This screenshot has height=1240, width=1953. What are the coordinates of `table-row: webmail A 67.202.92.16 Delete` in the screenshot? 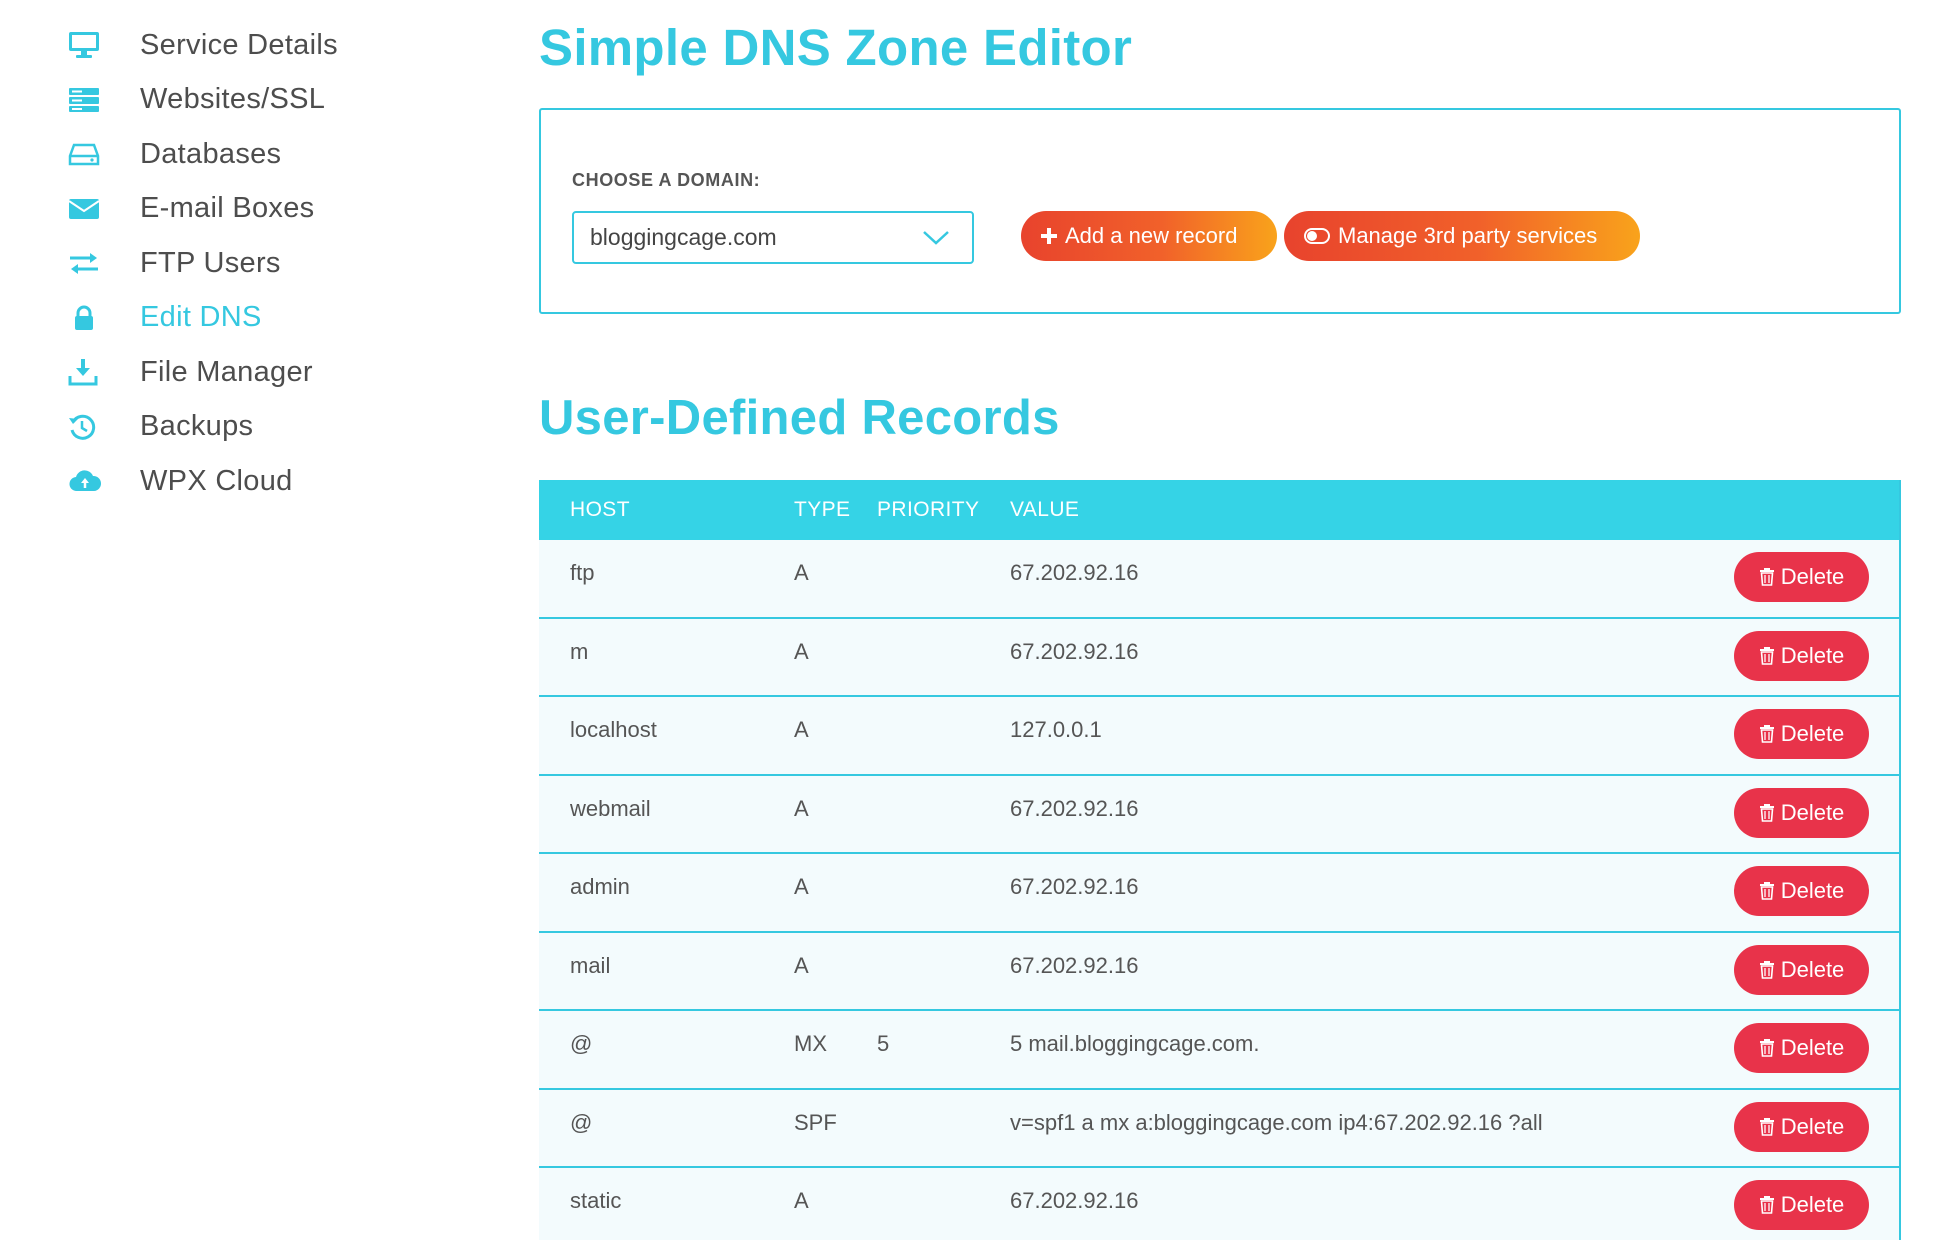 It's located at (1219, 814).